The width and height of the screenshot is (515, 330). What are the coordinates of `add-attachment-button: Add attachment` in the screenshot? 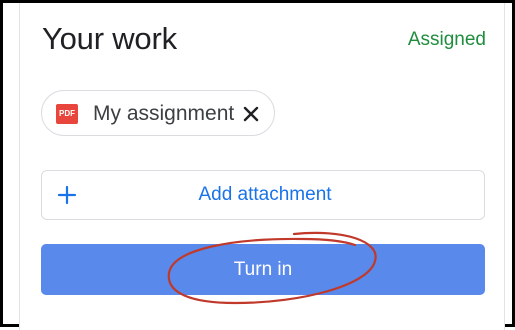 It's located at (263, 195).